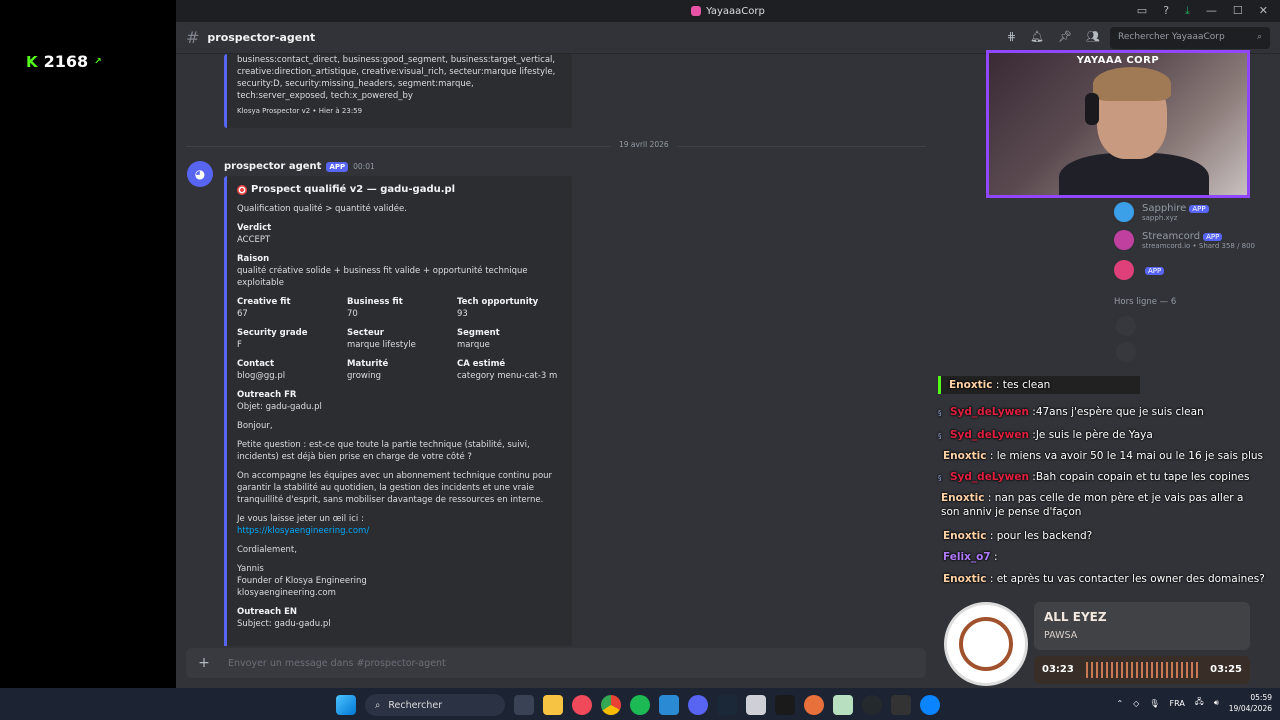 This screenshot has width=1280, height=720. I want to click on obs-icon, so click(582, 705).